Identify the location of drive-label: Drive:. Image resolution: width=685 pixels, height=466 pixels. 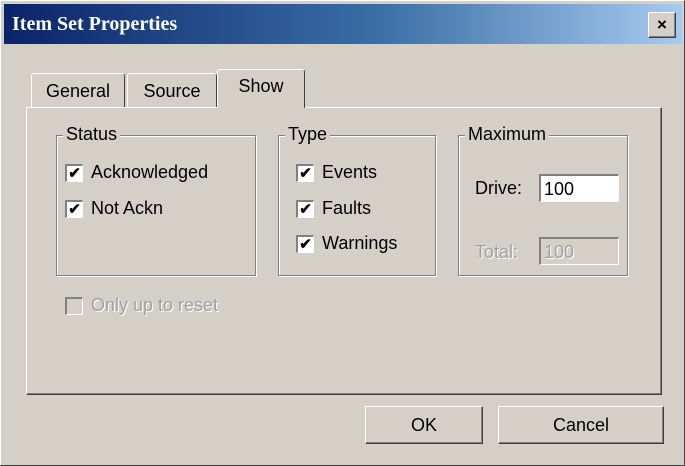
(499, 188).